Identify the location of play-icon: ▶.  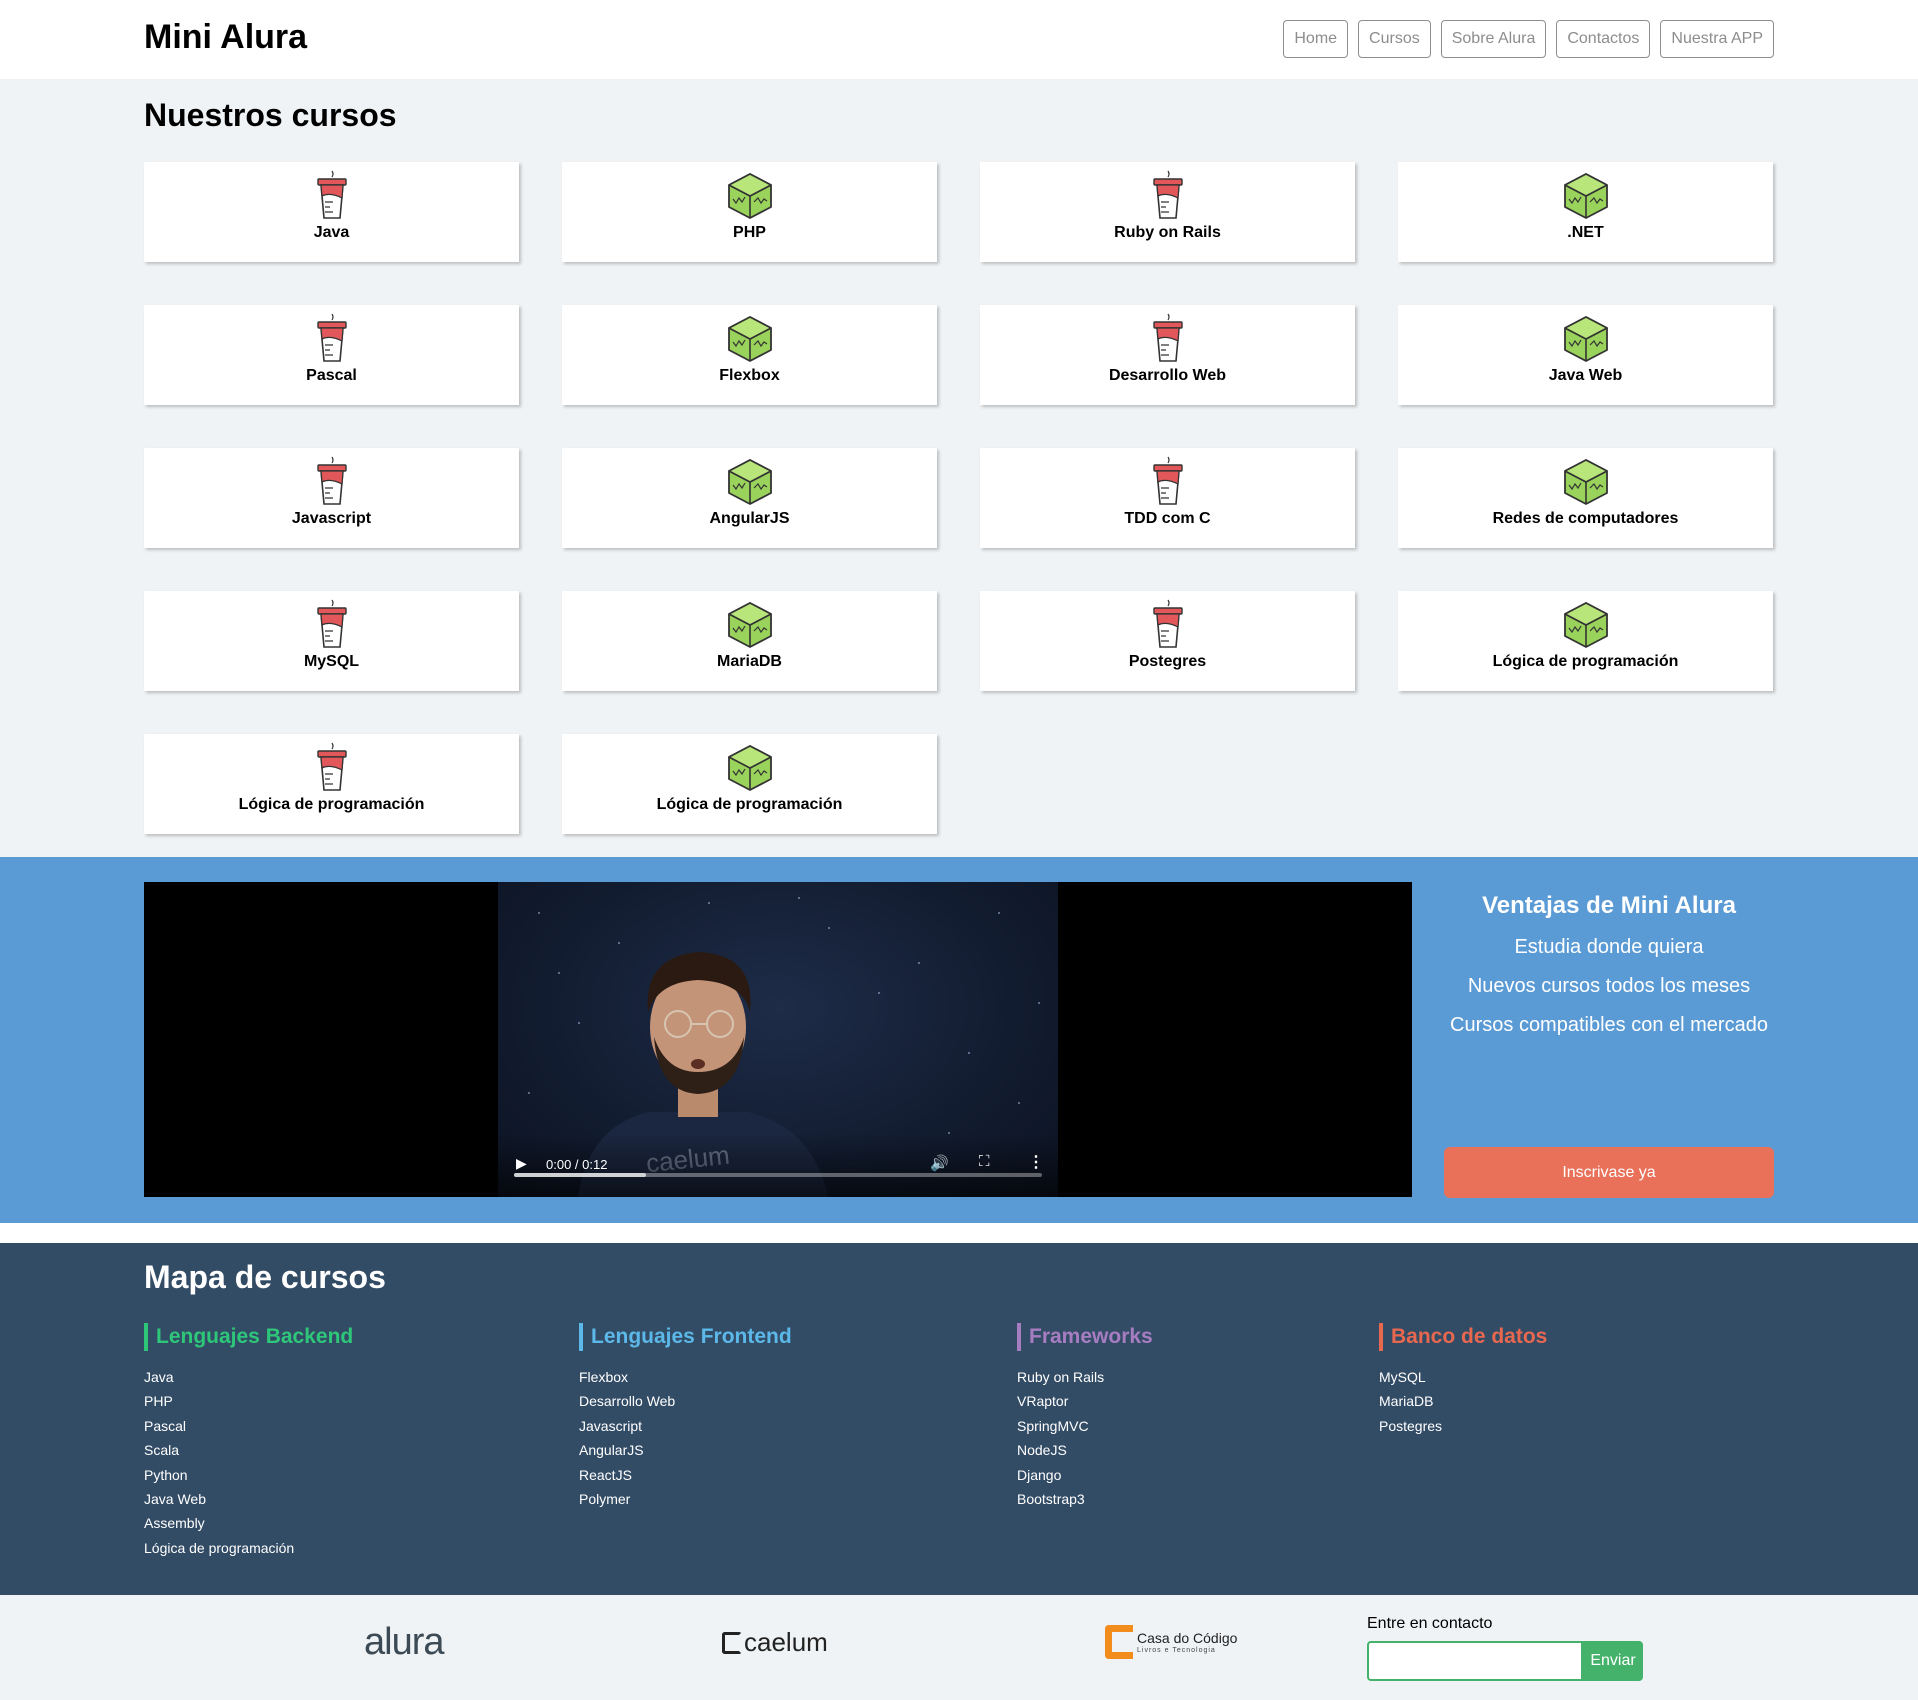
(521, 1163).